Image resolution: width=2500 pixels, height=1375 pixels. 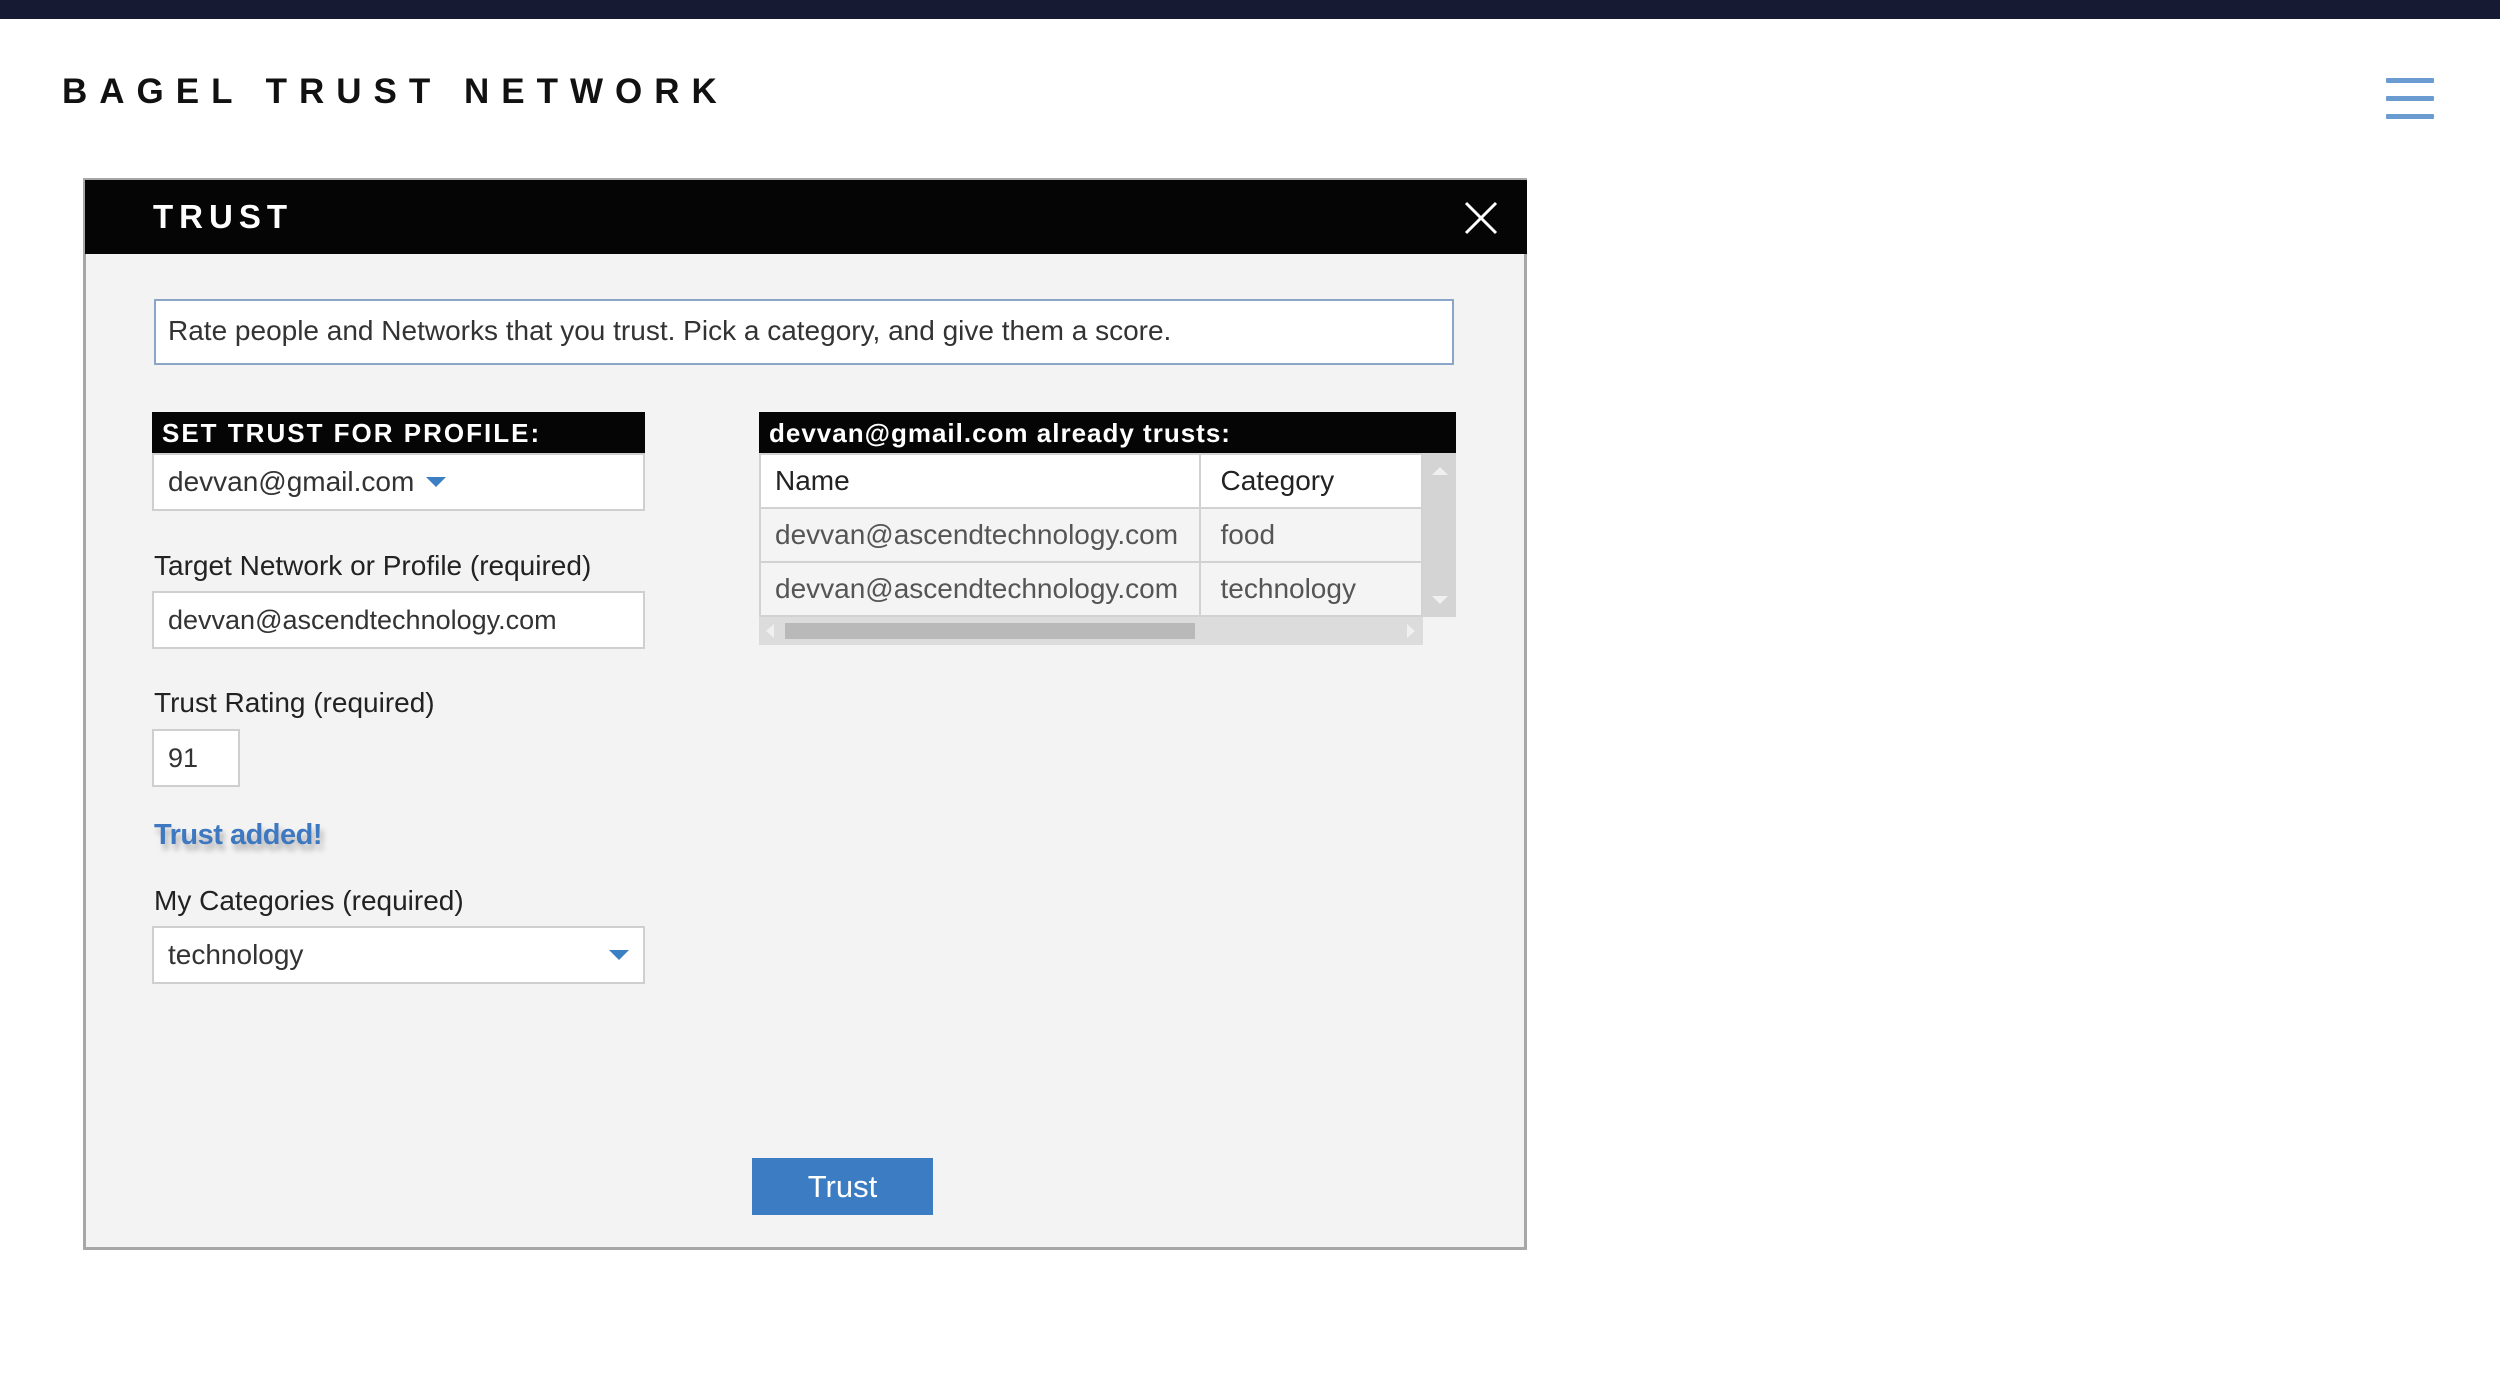 What do you see at coordinates (238, 835) in the screenshot?
I see `status-message: Trust added!` at bounding box center [238, 835].